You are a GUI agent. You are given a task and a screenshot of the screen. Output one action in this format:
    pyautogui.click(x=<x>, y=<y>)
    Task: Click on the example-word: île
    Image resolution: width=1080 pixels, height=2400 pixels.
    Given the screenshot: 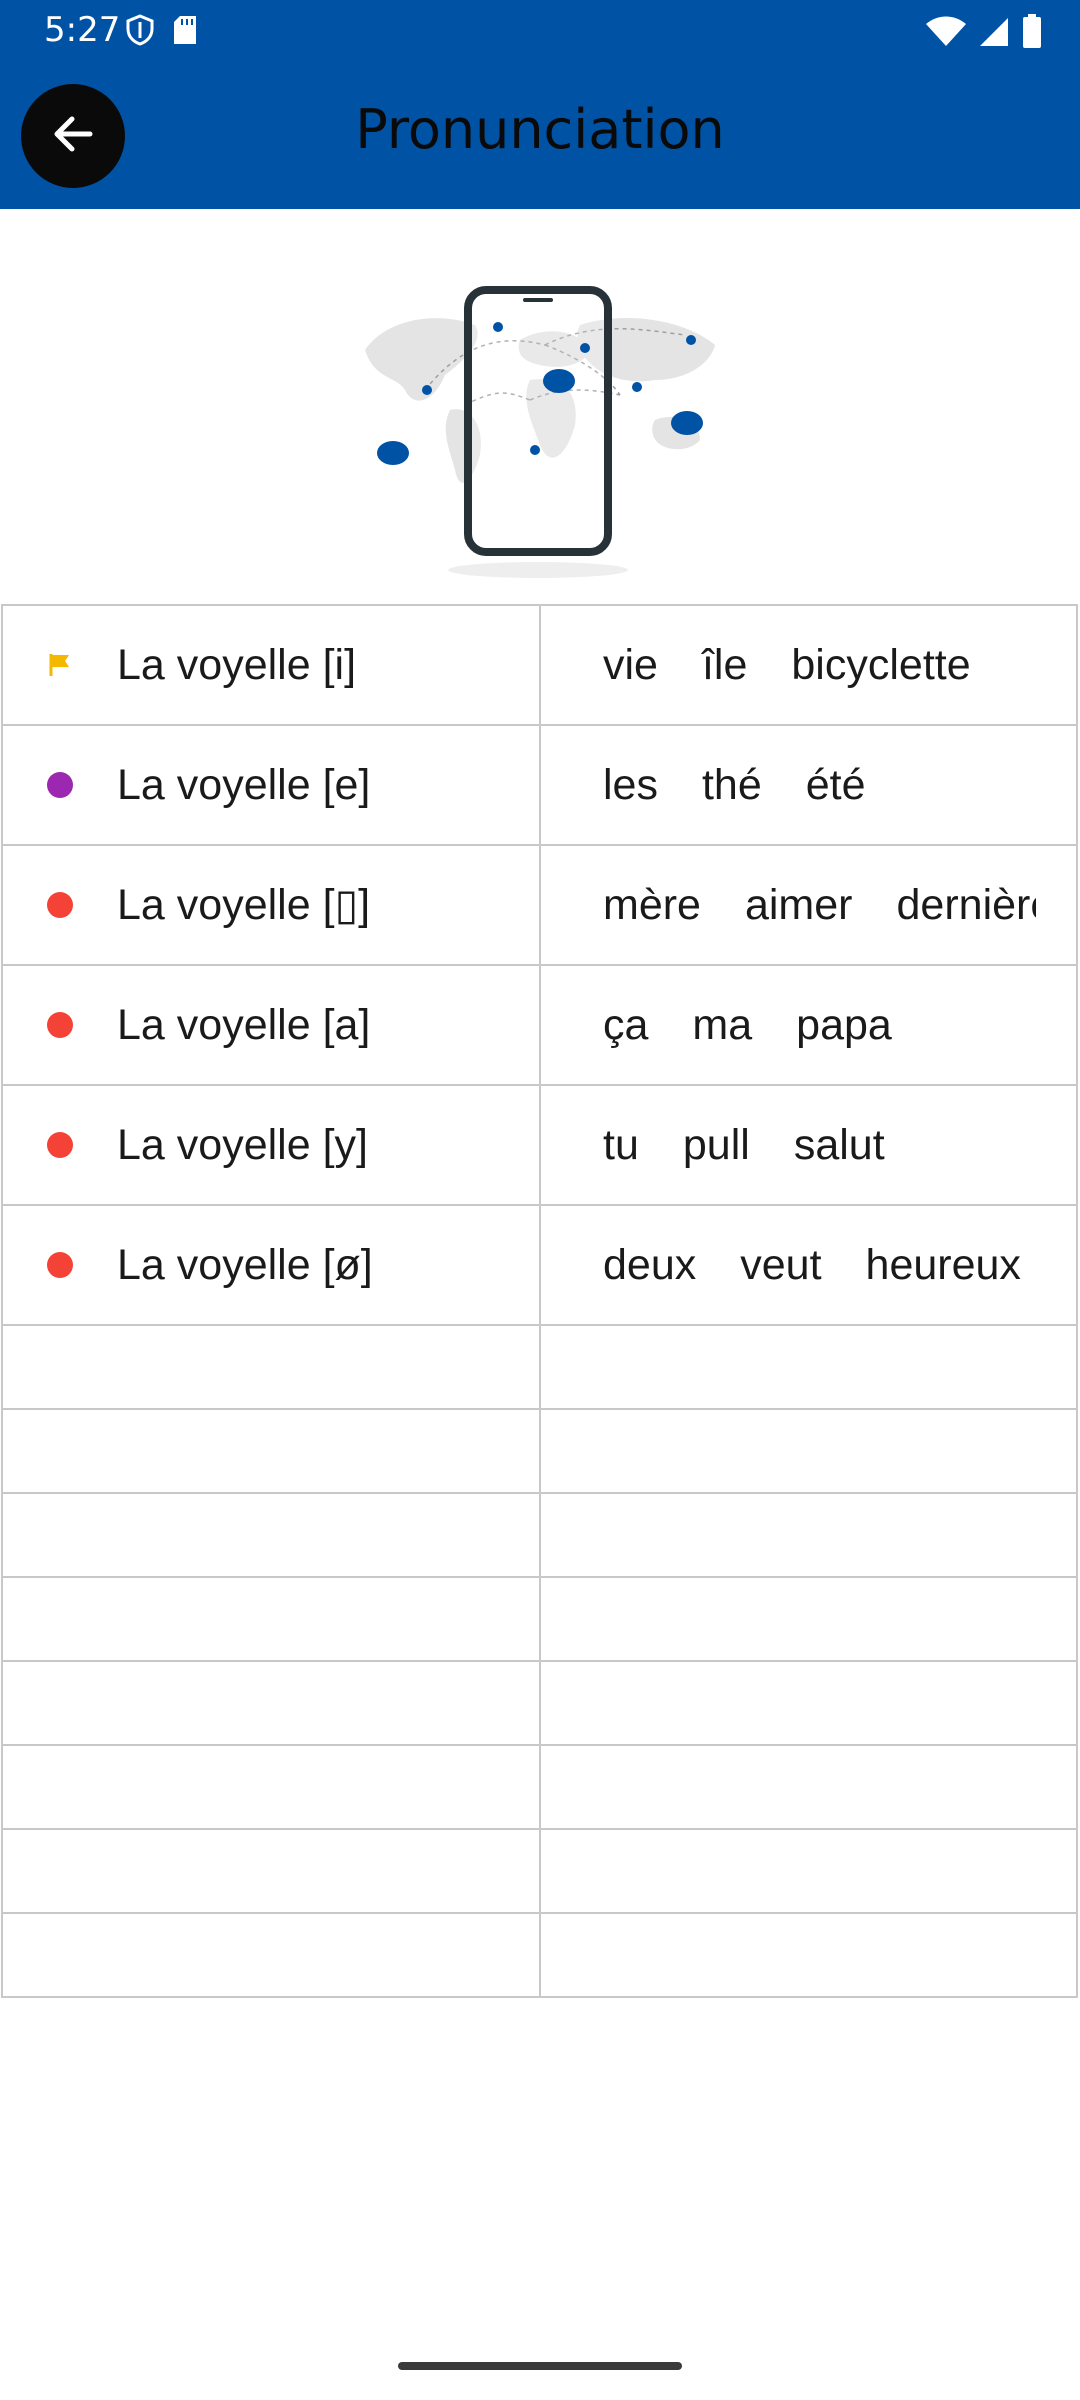 What is the action you would take?
    pyautogui.click(x=724, y=664)
    